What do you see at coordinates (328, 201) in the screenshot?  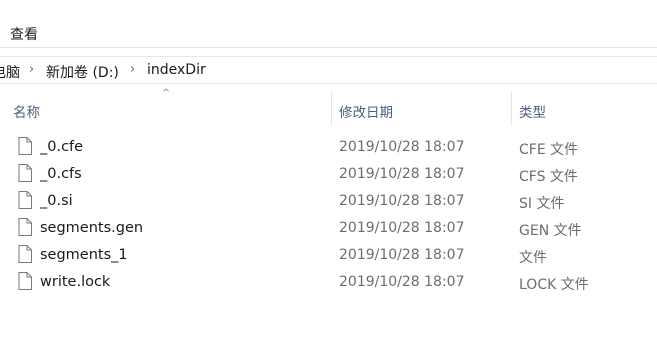 I see `file-row: _0.si 2019/10/28 18:07 SI 文件` at bounding box center [328, 201].